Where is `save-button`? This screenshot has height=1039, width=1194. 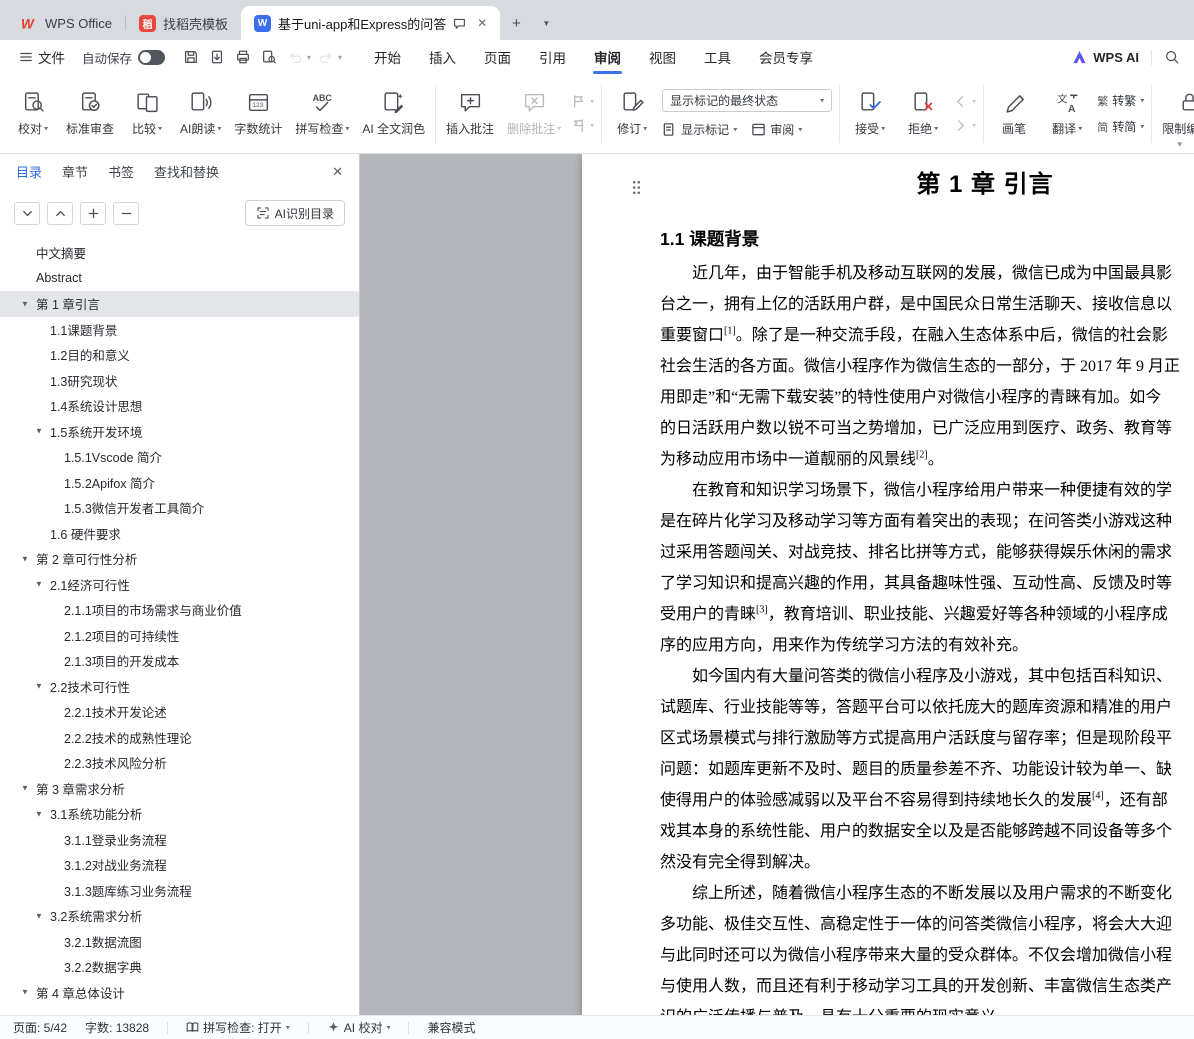
save-button is located at coordinates (190, 57).